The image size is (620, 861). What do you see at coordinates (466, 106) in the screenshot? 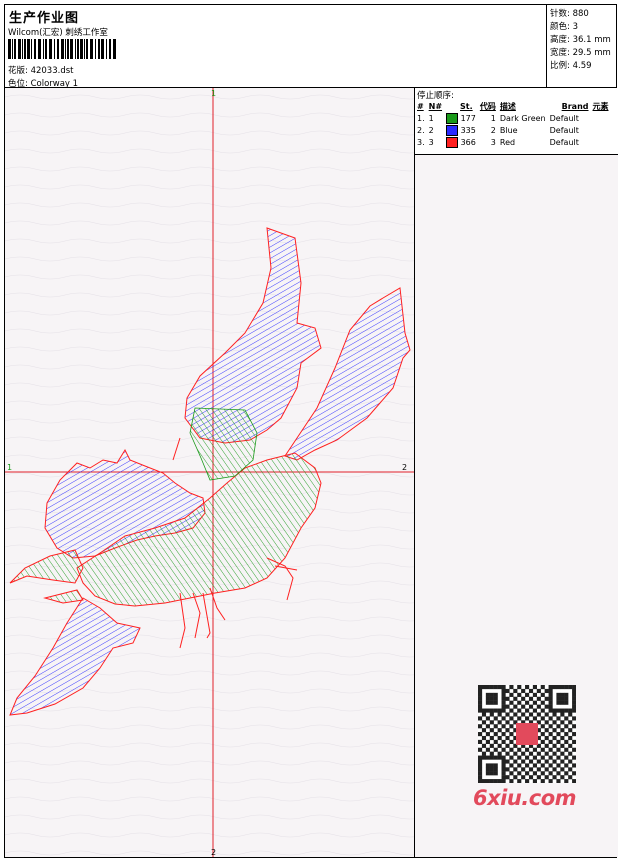
I see `column-header: St.` at bounding box center [466, 106].